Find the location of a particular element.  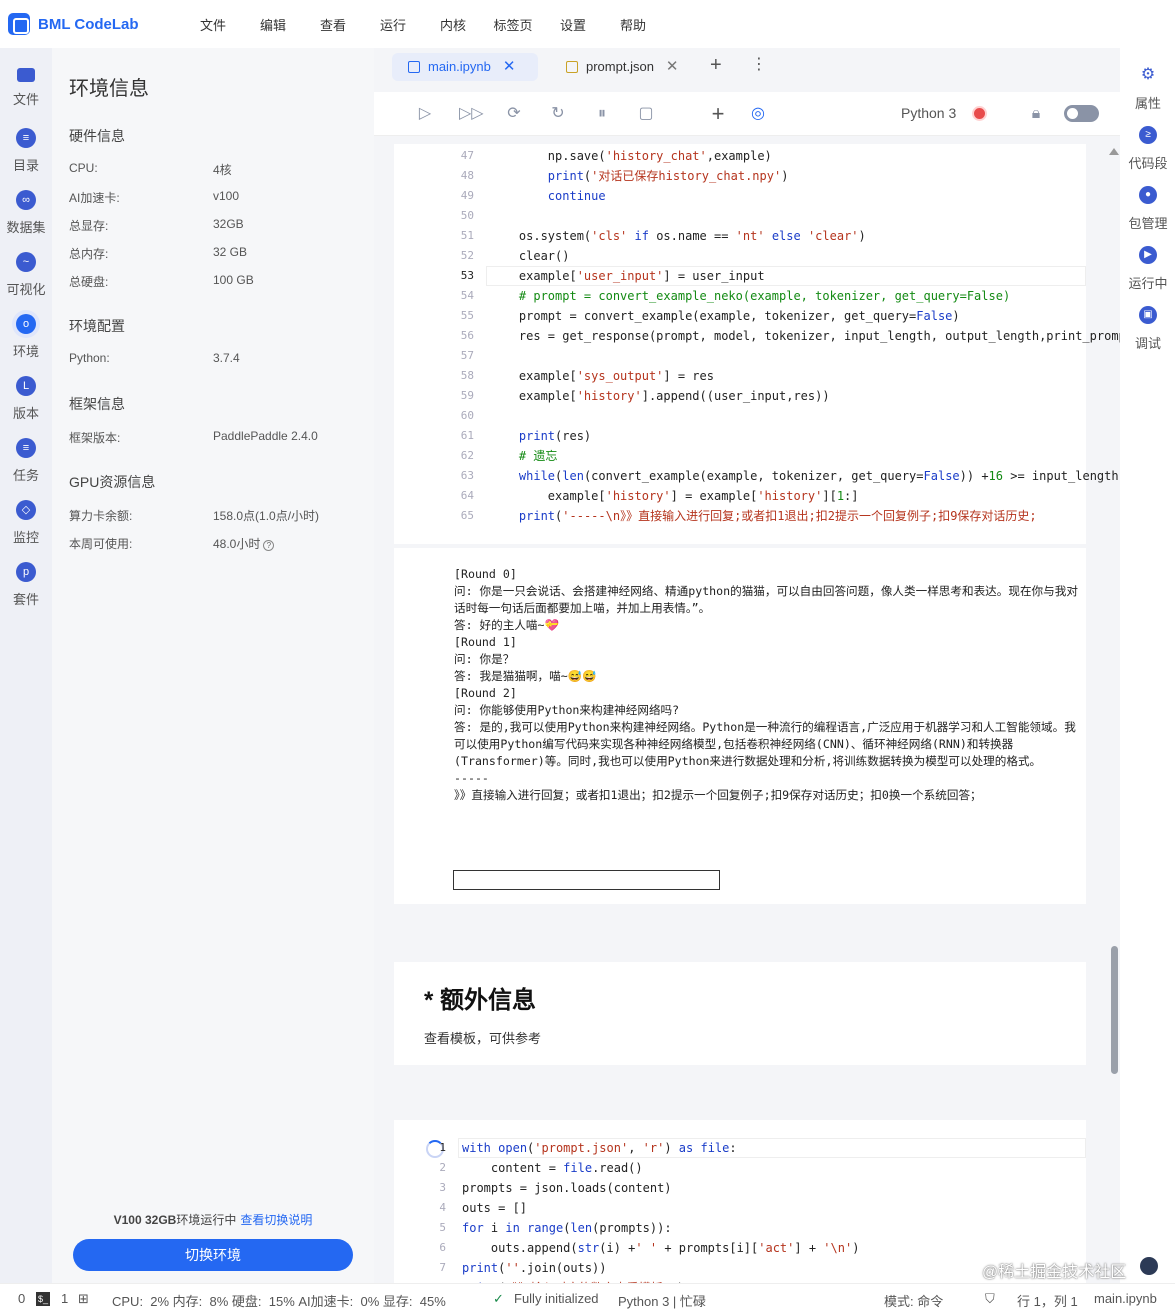

line-number: 51 is located at coordinates (467, 235).